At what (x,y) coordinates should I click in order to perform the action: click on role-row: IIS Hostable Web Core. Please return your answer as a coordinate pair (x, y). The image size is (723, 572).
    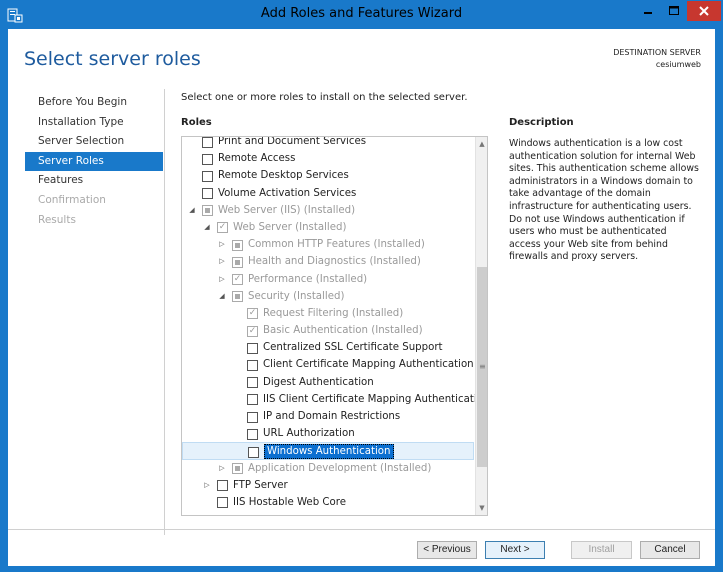
    Looking at the image, I should click on (328, 502).